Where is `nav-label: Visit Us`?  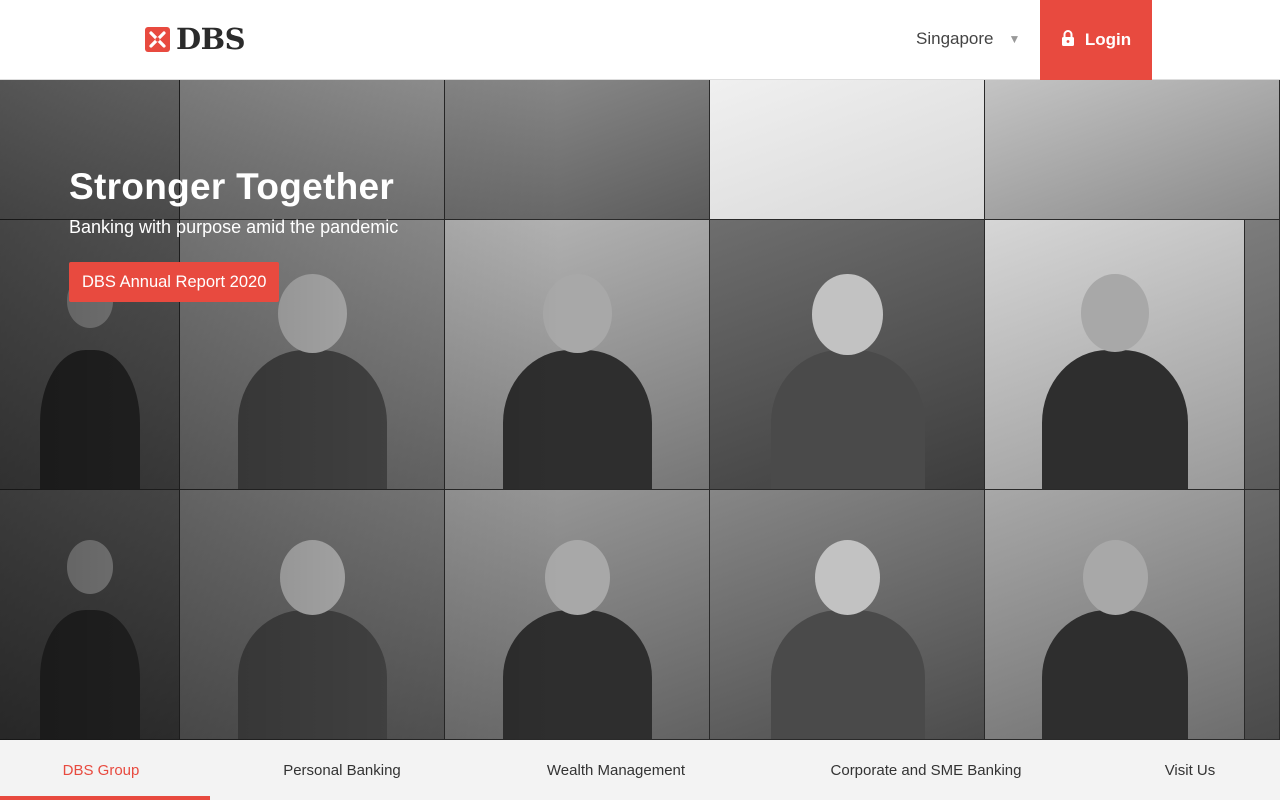
nav-label: Visit Us is located at coordinates (1190, 770).